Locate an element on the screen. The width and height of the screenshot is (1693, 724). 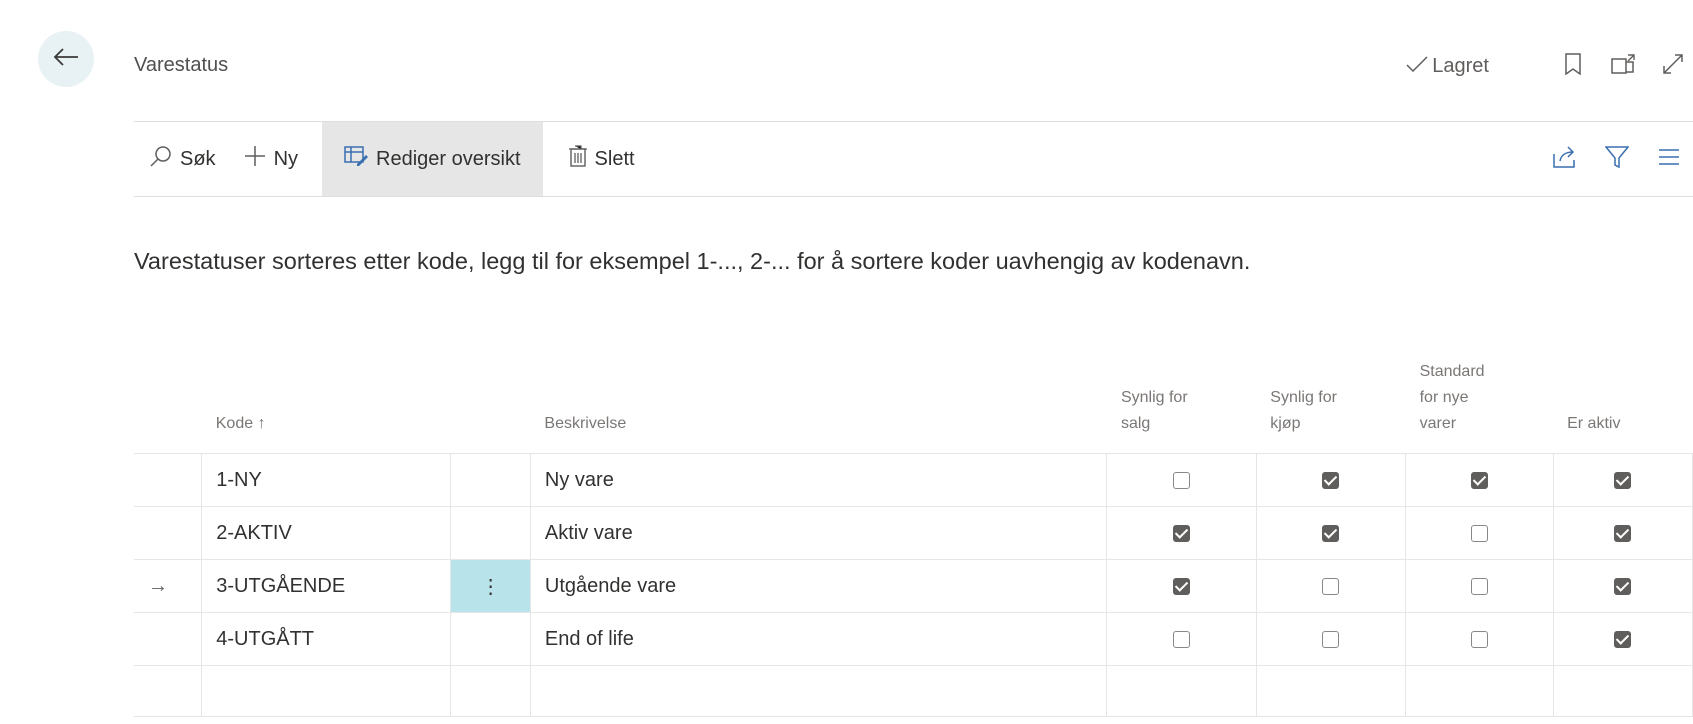
table-row: 1-NY Ny vare is located at coordinates (913, 480).